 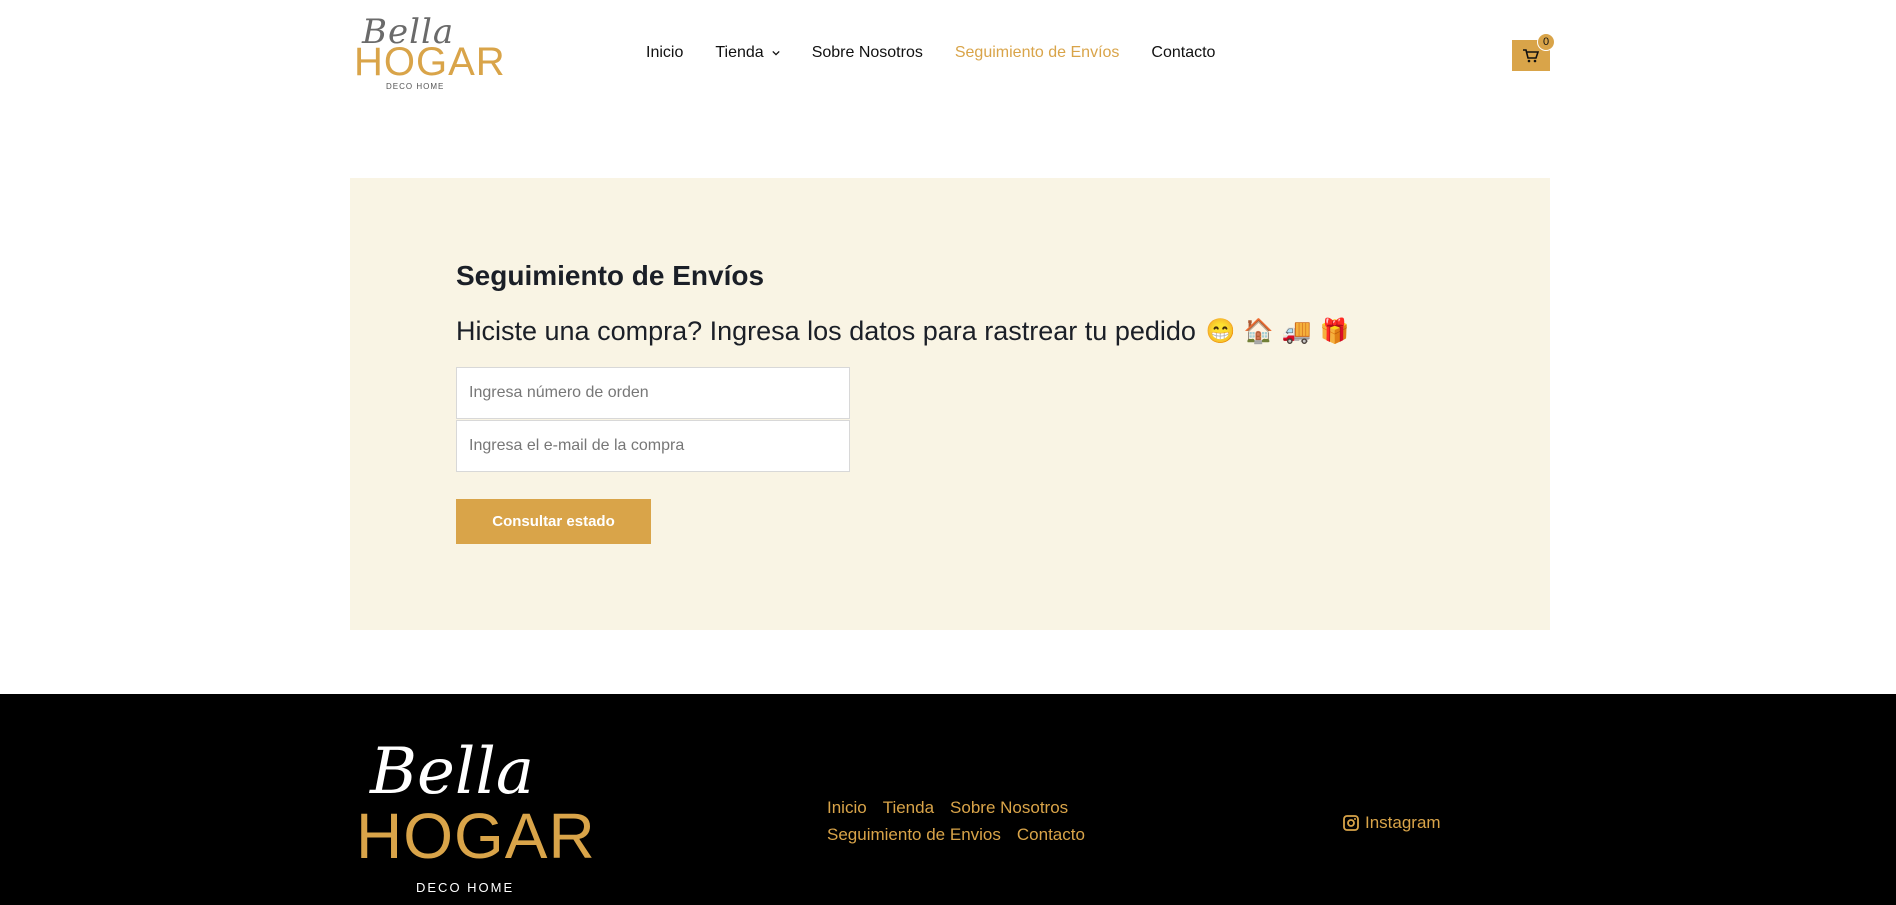 I want to click on nav-tienda: Tienda, so click(x=747, y=53).